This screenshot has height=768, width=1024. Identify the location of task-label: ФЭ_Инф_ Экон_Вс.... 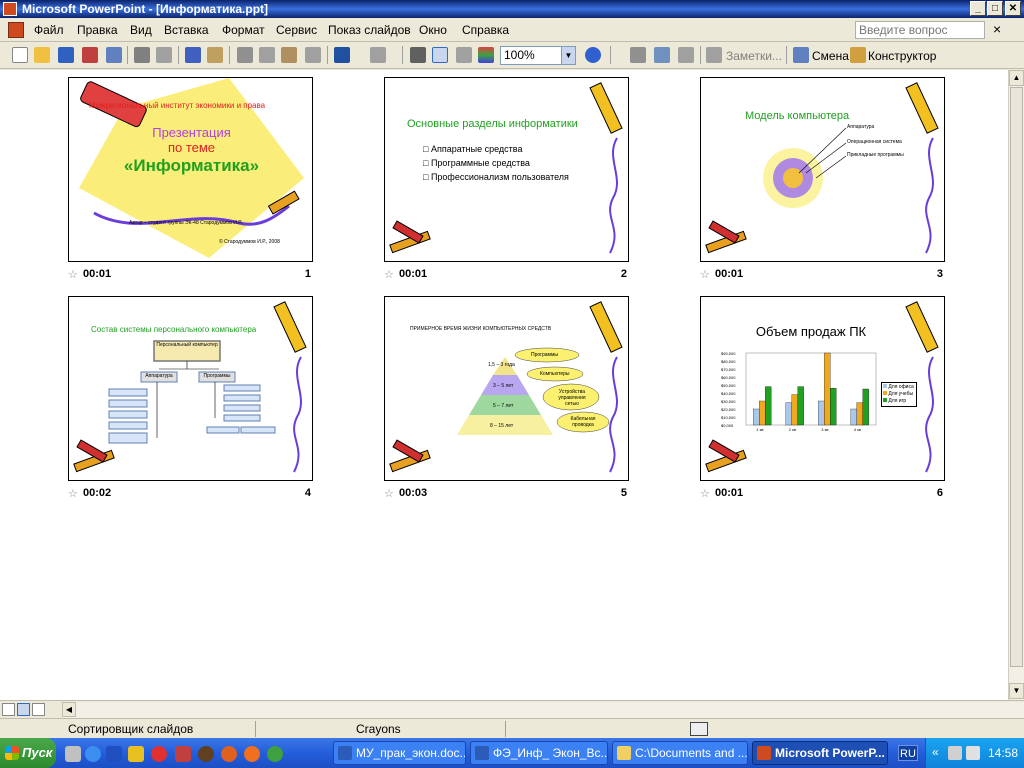
(550, 753).